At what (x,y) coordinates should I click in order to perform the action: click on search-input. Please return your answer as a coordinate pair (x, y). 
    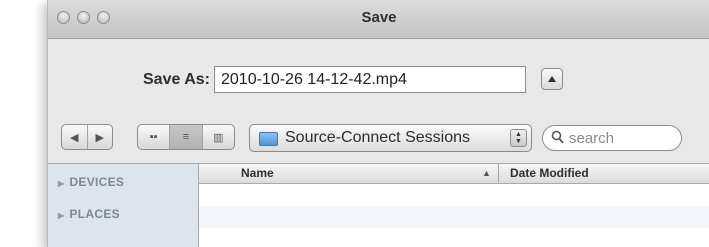
    Looking at the image, I should click on (621, 138).